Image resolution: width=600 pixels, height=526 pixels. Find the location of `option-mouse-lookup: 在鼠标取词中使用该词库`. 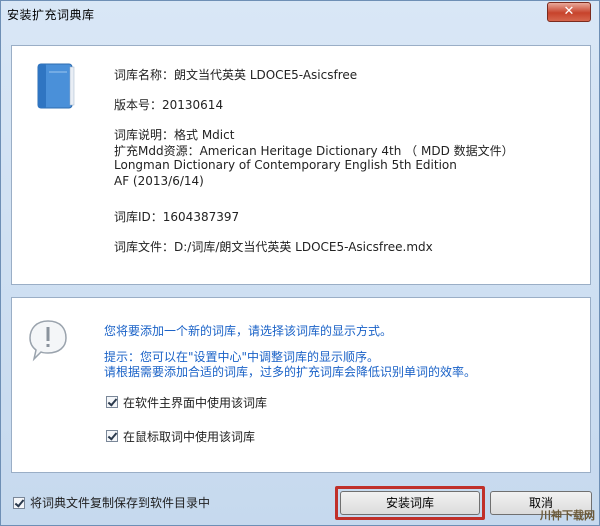

option-mouse-lookup: 在鼠标取词中使用该词库 is located at coordinates (180, 436).